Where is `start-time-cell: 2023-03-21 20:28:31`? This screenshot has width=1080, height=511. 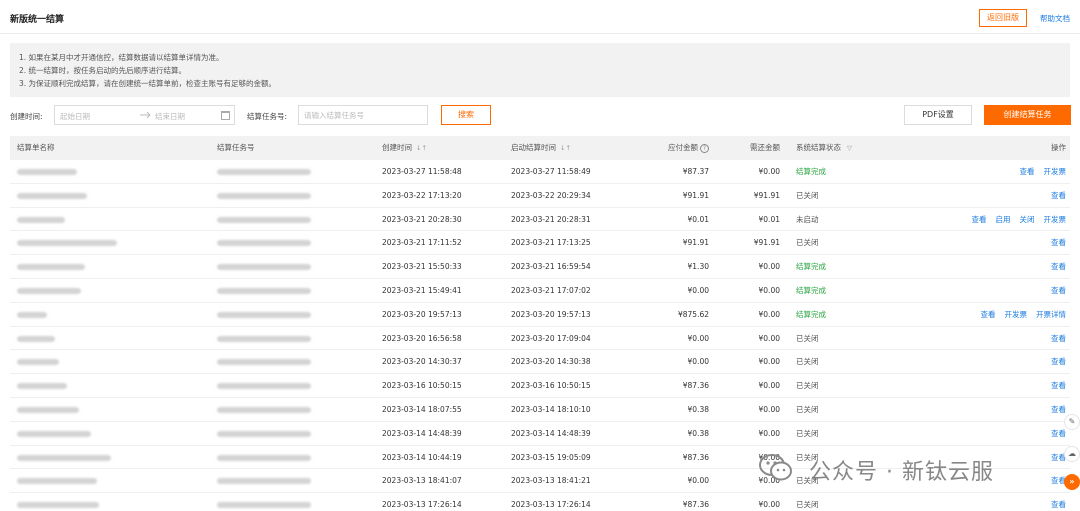
start-time-cell: 2023-03-21 20:28:31 is located at coordinates (551, 219).